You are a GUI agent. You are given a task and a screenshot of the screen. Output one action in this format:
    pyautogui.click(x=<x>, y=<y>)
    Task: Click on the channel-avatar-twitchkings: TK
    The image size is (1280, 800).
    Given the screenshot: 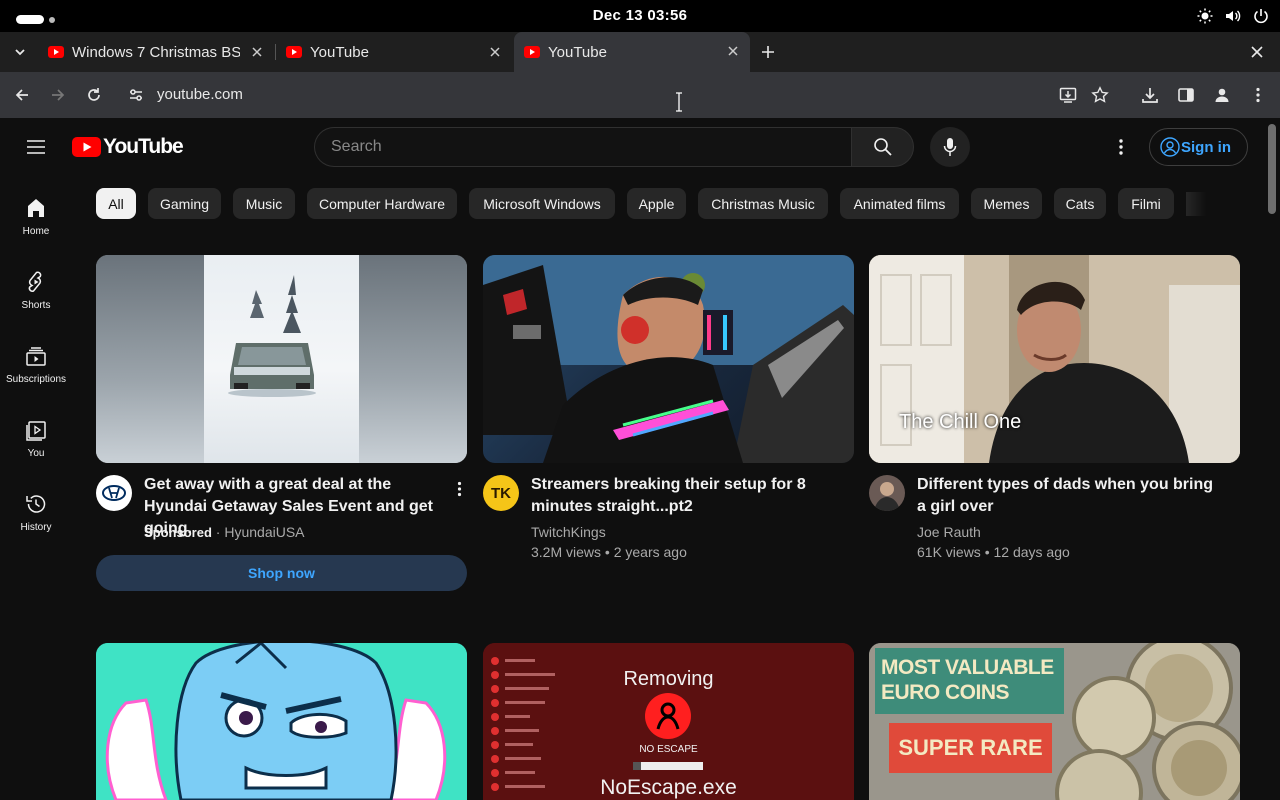 What is the action you would take?
    pyautogui.click(x=501, y=493)
    